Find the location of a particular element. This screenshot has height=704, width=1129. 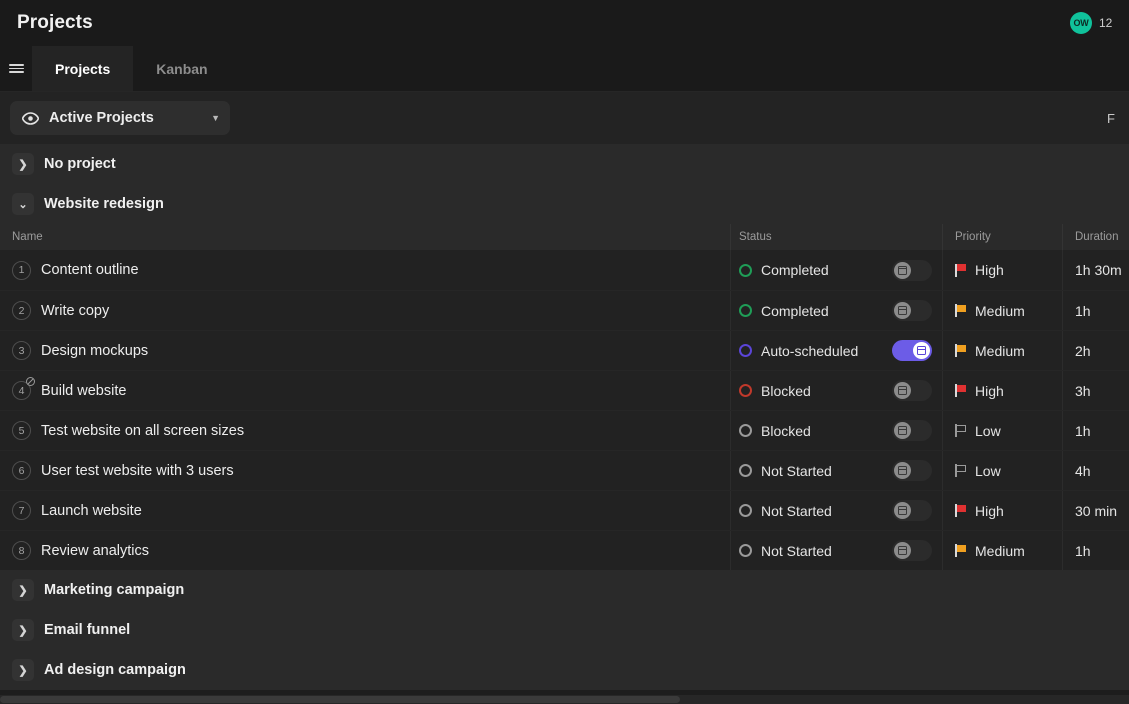

task-duration-cell: 30 min is located at coordinates (1095, 510).